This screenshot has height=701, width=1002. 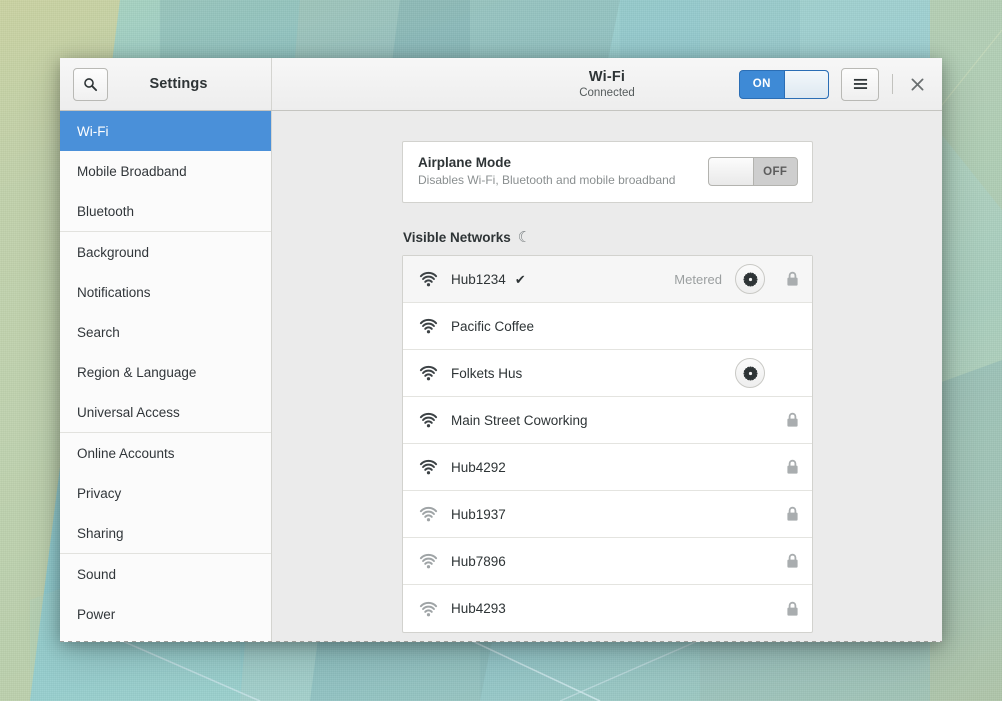 I want to click on network-name: Hub4293, so click(x=478, y=608).